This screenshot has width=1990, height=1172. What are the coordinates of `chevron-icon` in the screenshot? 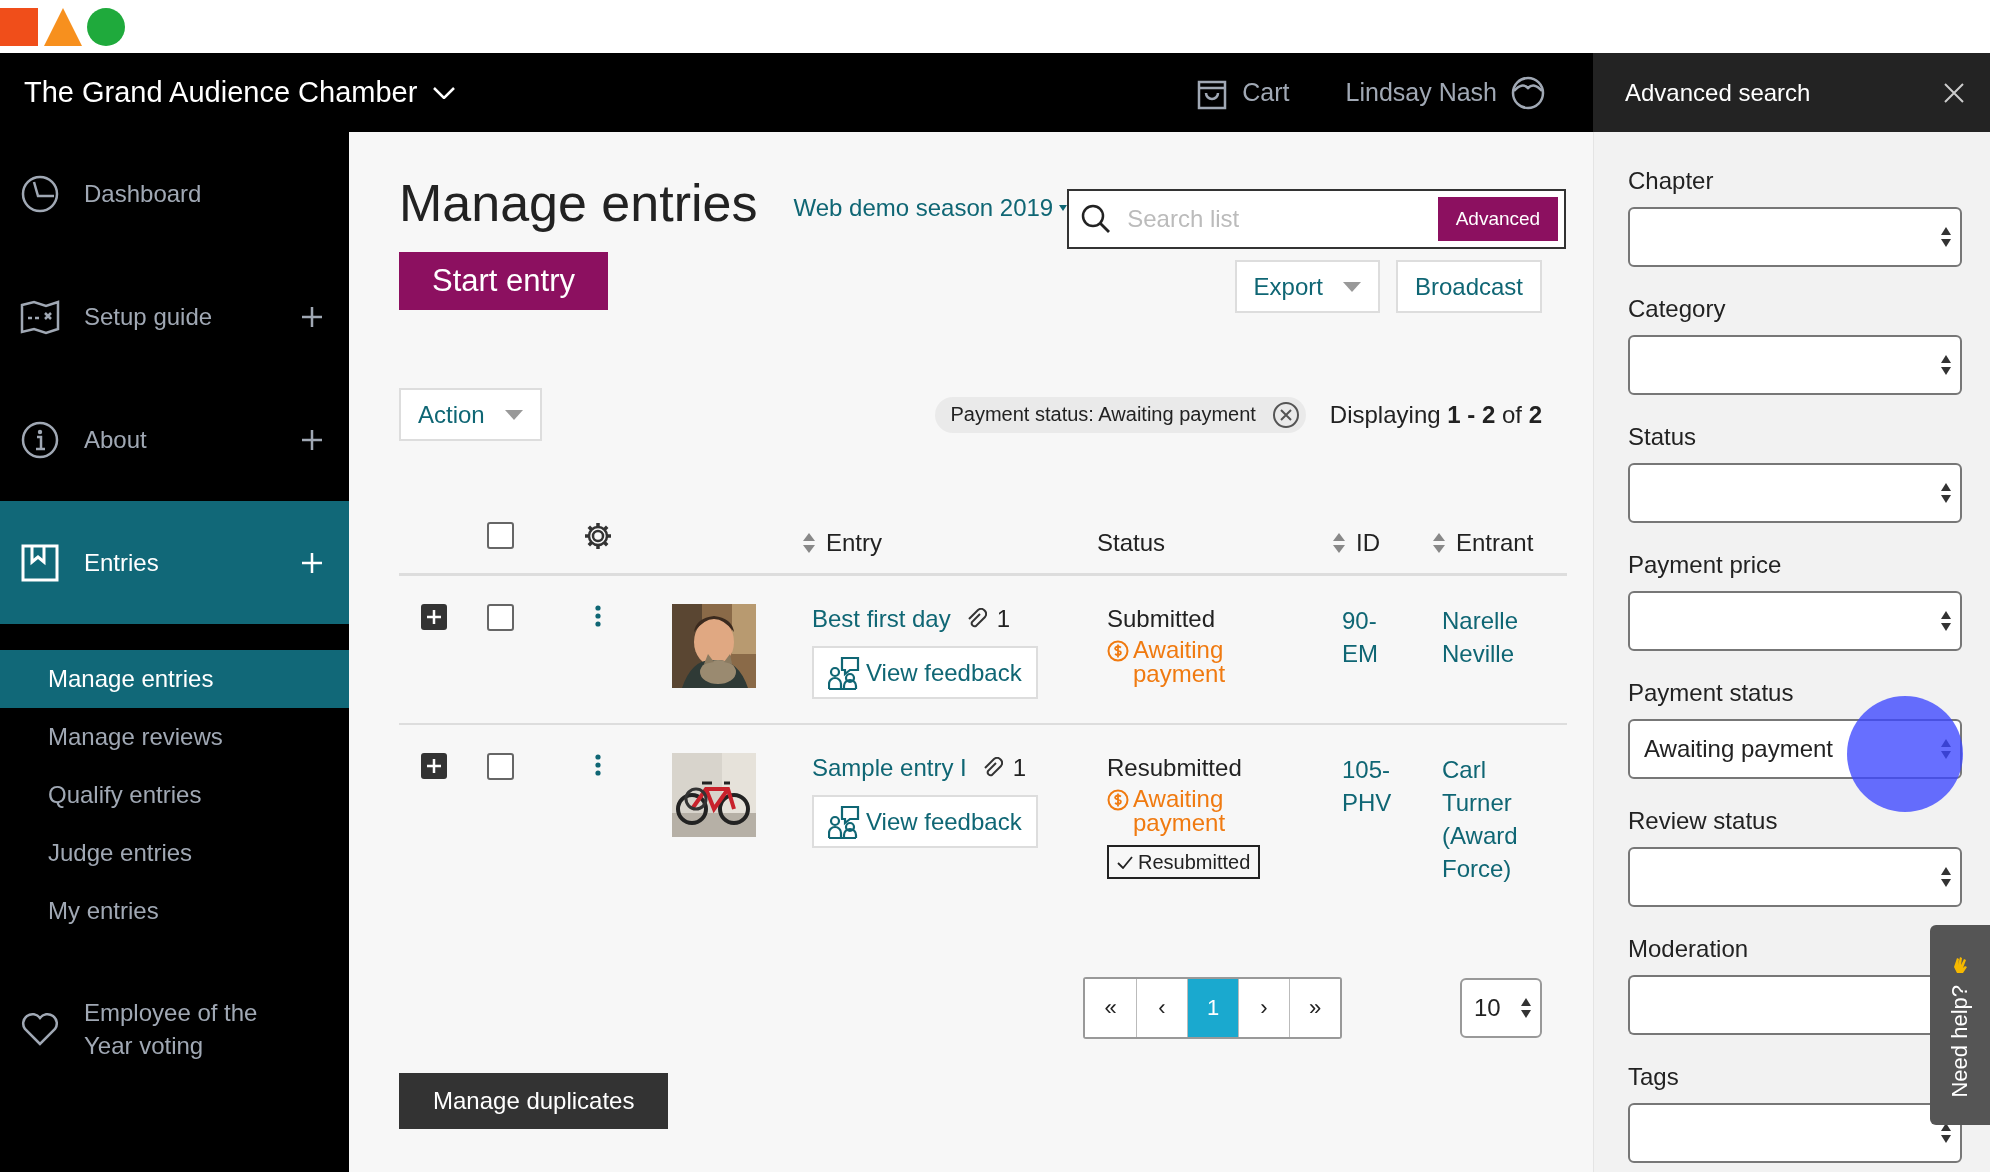 It's located at (444, 92).